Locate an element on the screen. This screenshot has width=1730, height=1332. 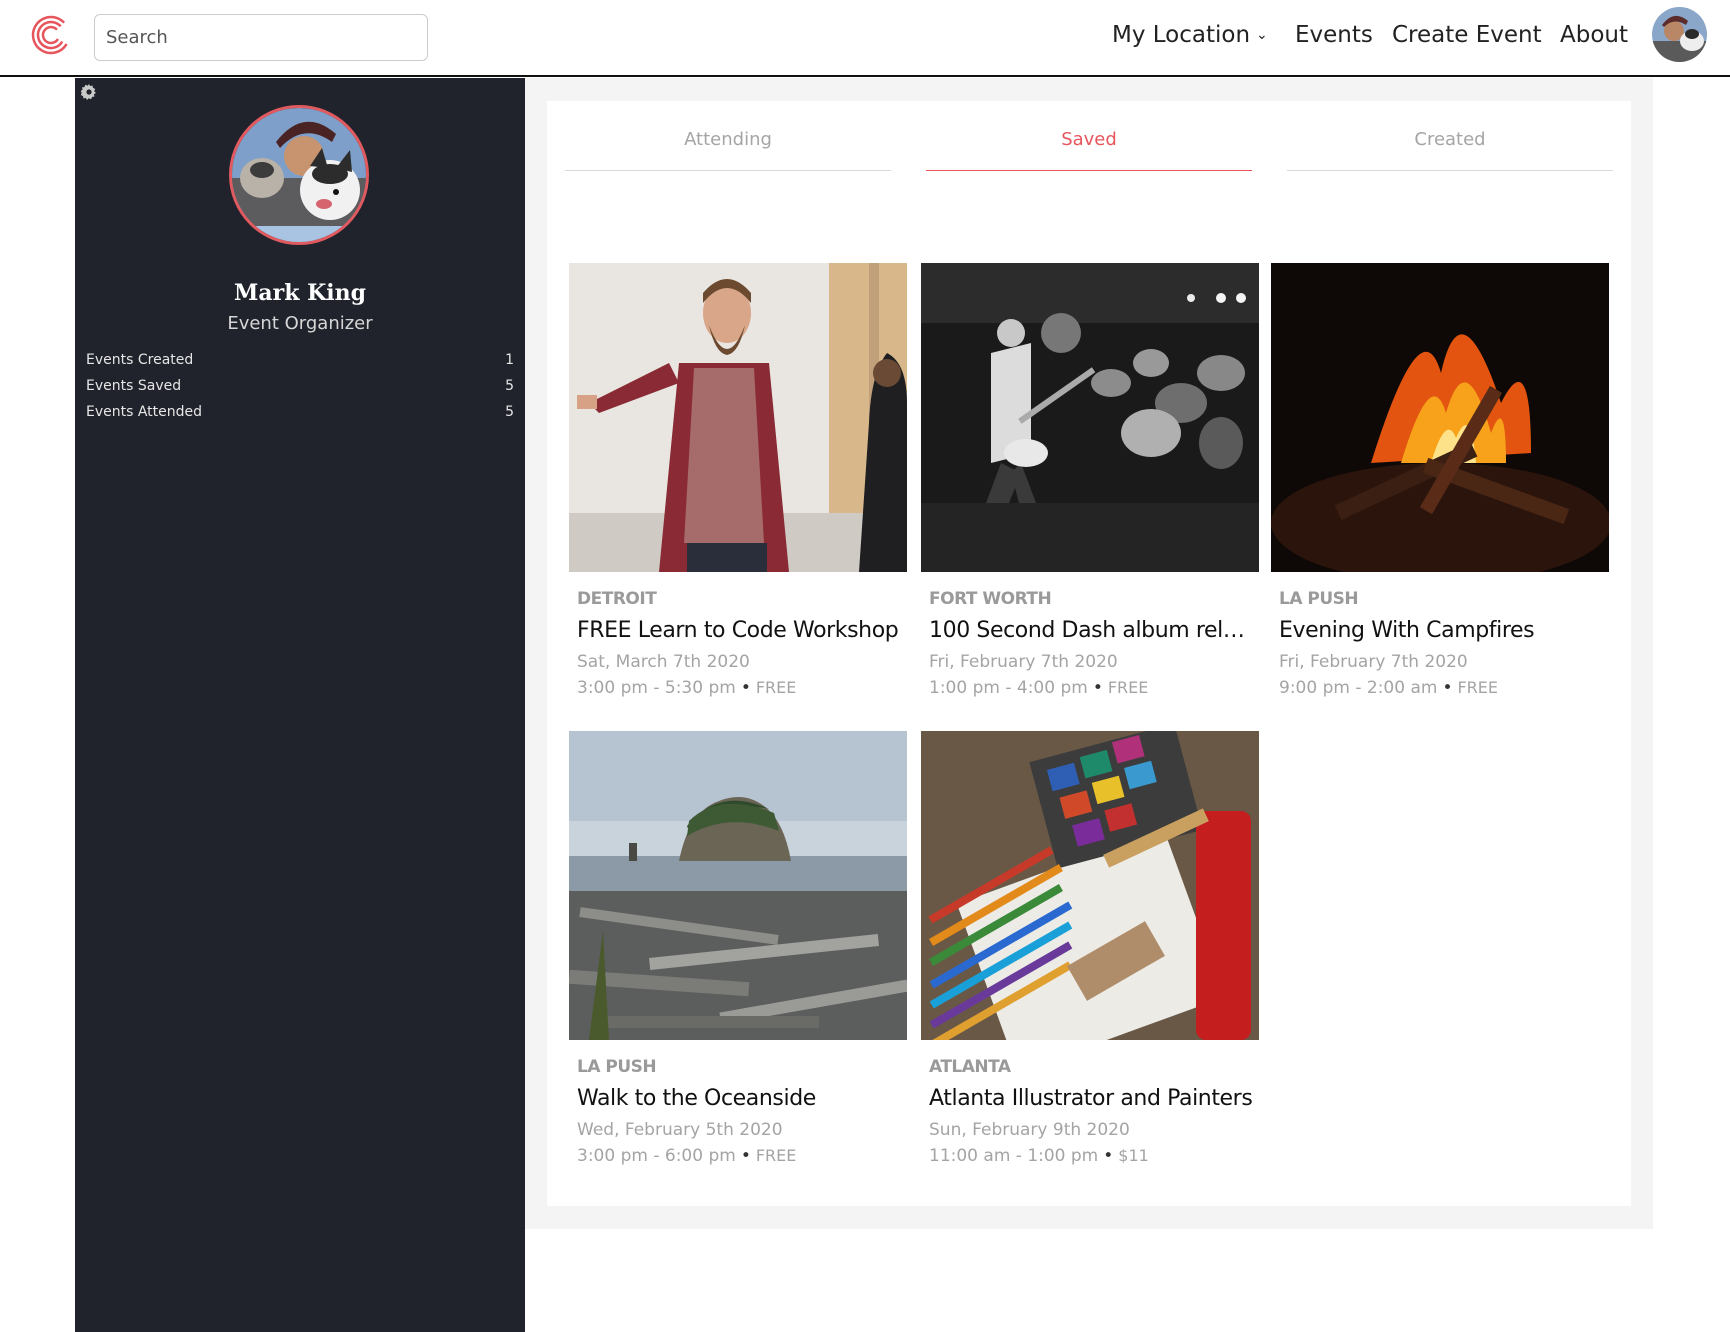
my-location-label: My Location is located at coordinates (1181, 35).